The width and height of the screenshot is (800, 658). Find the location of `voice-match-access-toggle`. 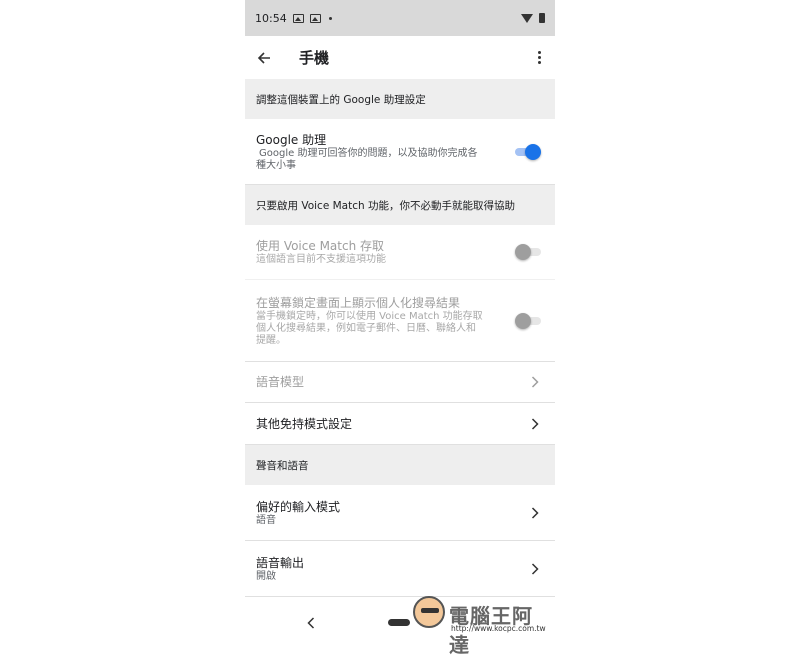

voice-match-access-toggle is located at coordinates (528, 252).